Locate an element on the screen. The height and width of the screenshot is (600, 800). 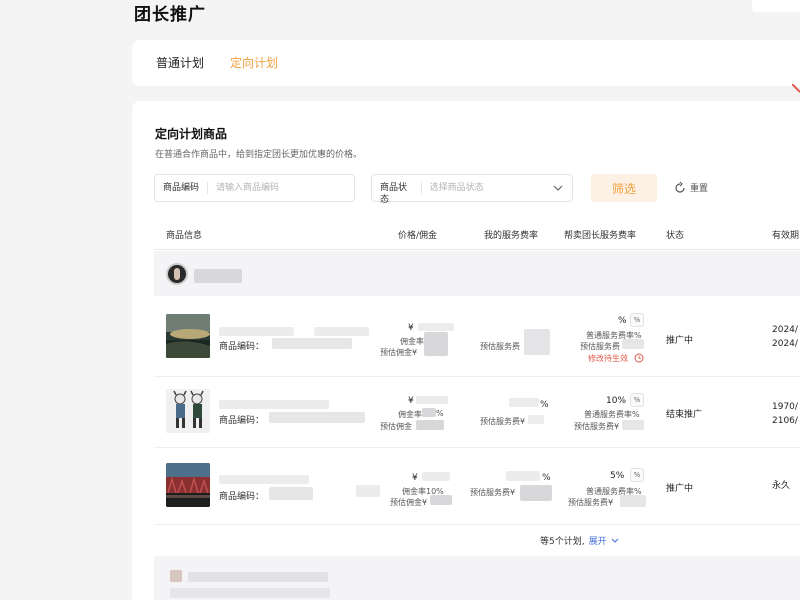
reset-button: 重置 is located at coordinates (691, 187).